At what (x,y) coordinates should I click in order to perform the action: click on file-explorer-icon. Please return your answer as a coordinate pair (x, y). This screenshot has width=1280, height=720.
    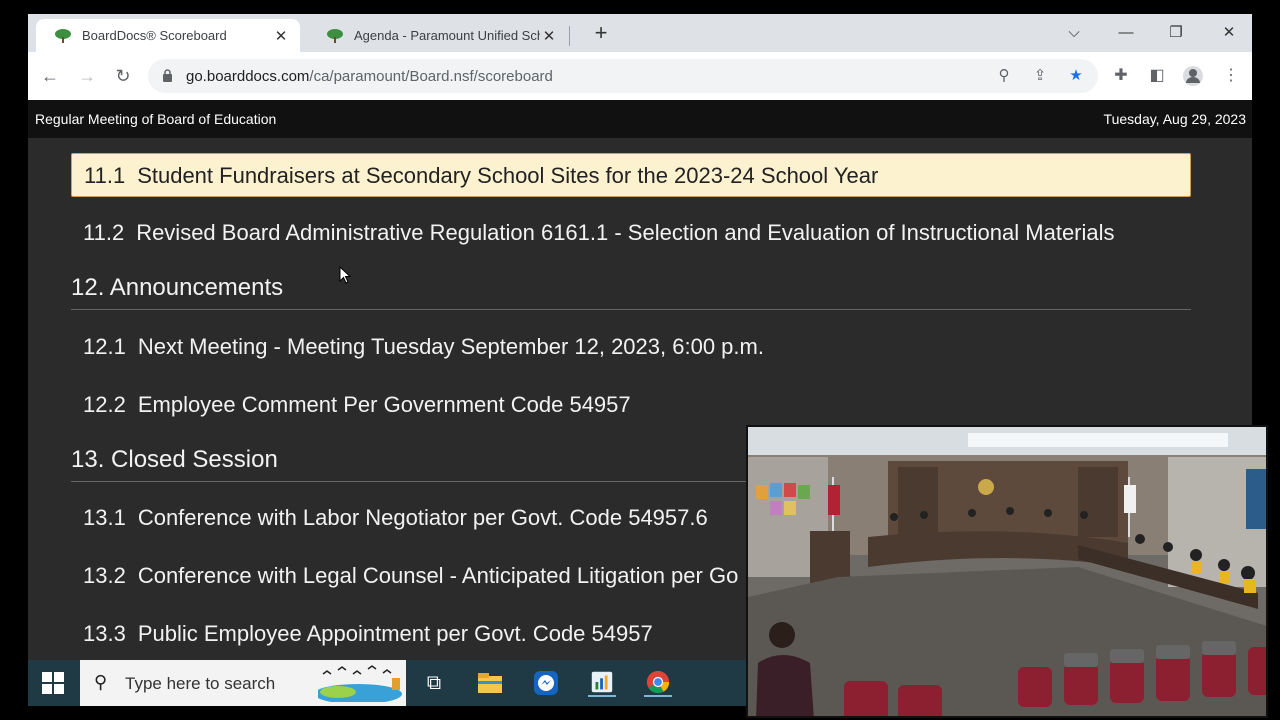
    Looking at the image, I should click on (490, 683).